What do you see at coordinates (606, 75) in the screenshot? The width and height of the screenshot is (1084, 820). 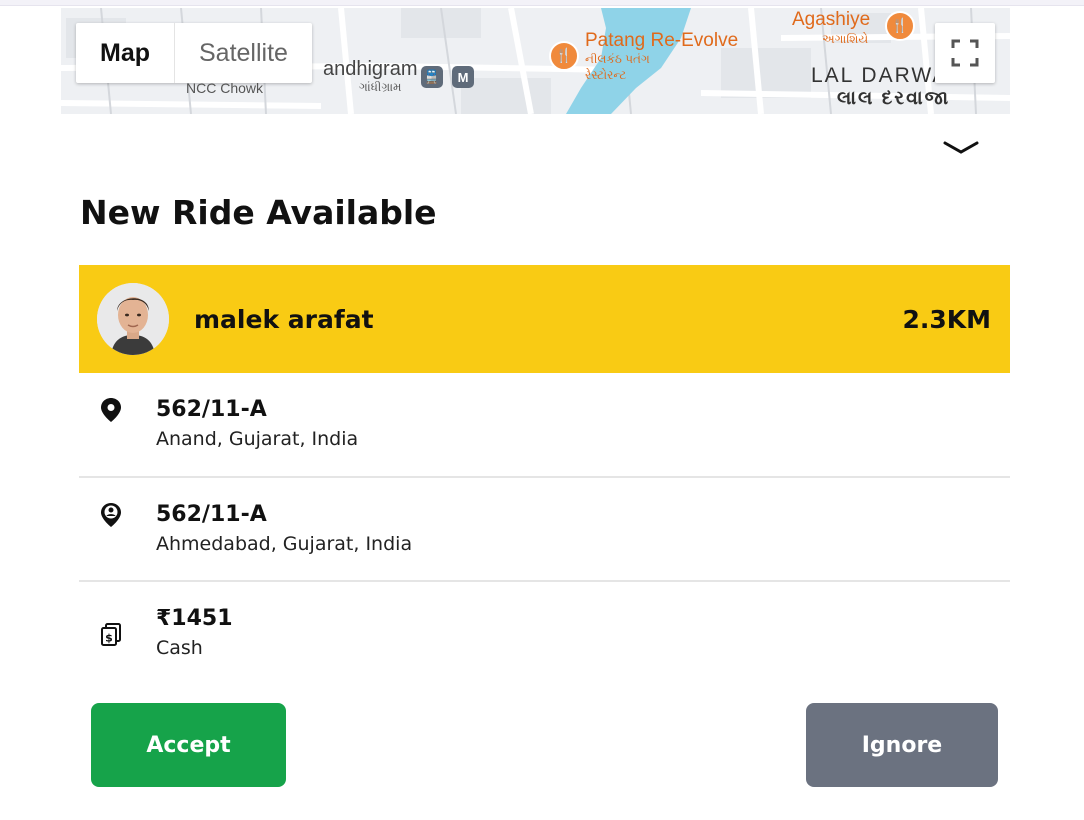 I see `map-label-patang-gu2: રેસ્ટોરન્ટ` at bounding box center [606, 75].